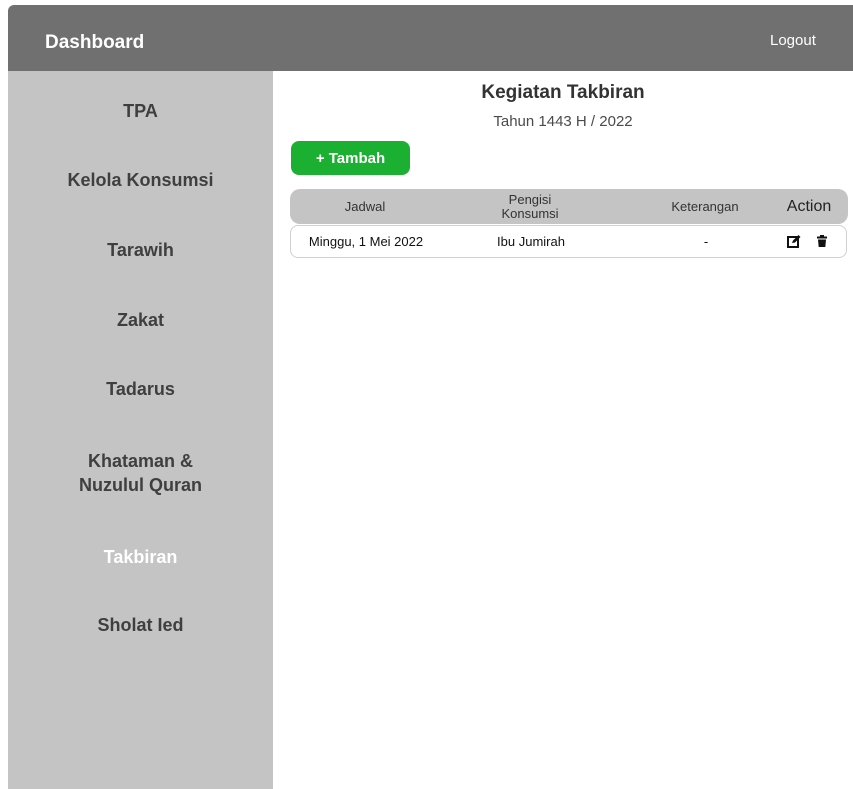  I want to click on column-header-pengisi-konsumsi: Pengisi Konsumsi, so click(530, 206).